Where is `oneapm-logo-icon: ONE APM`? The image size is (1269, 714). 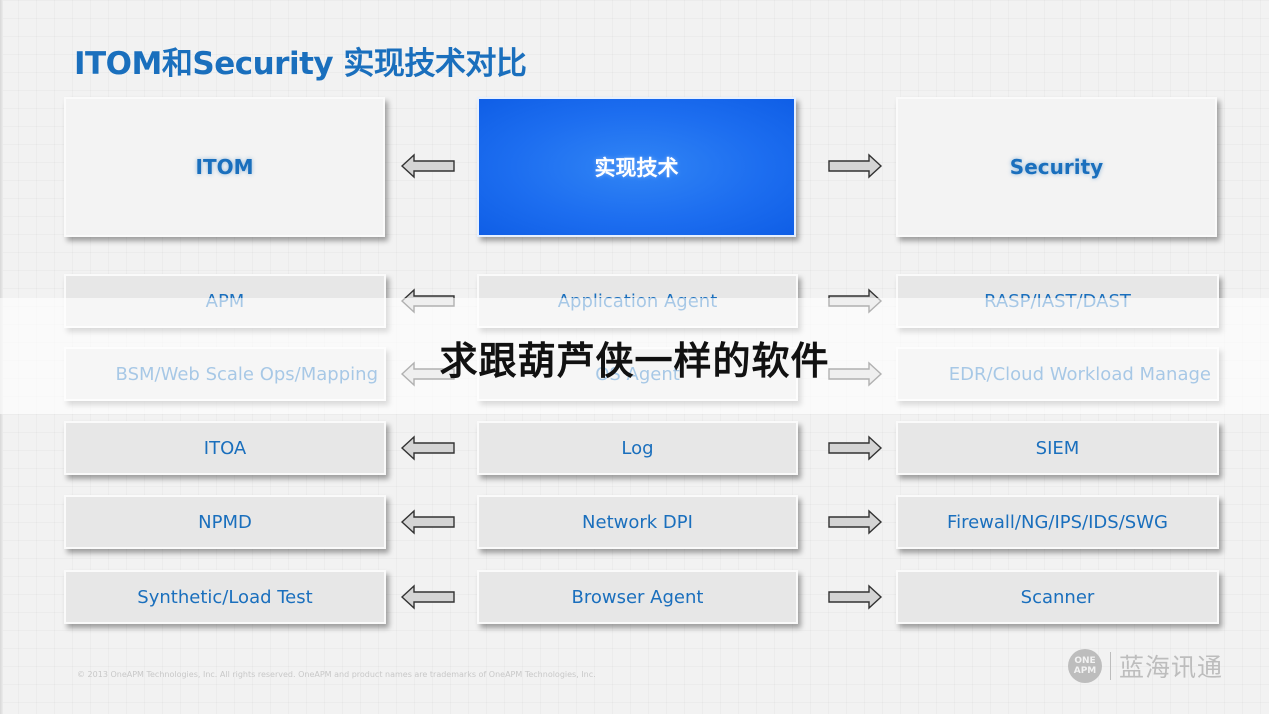 oneapm-logo-icon: ONE APM is located at coordinates (1085, 666).